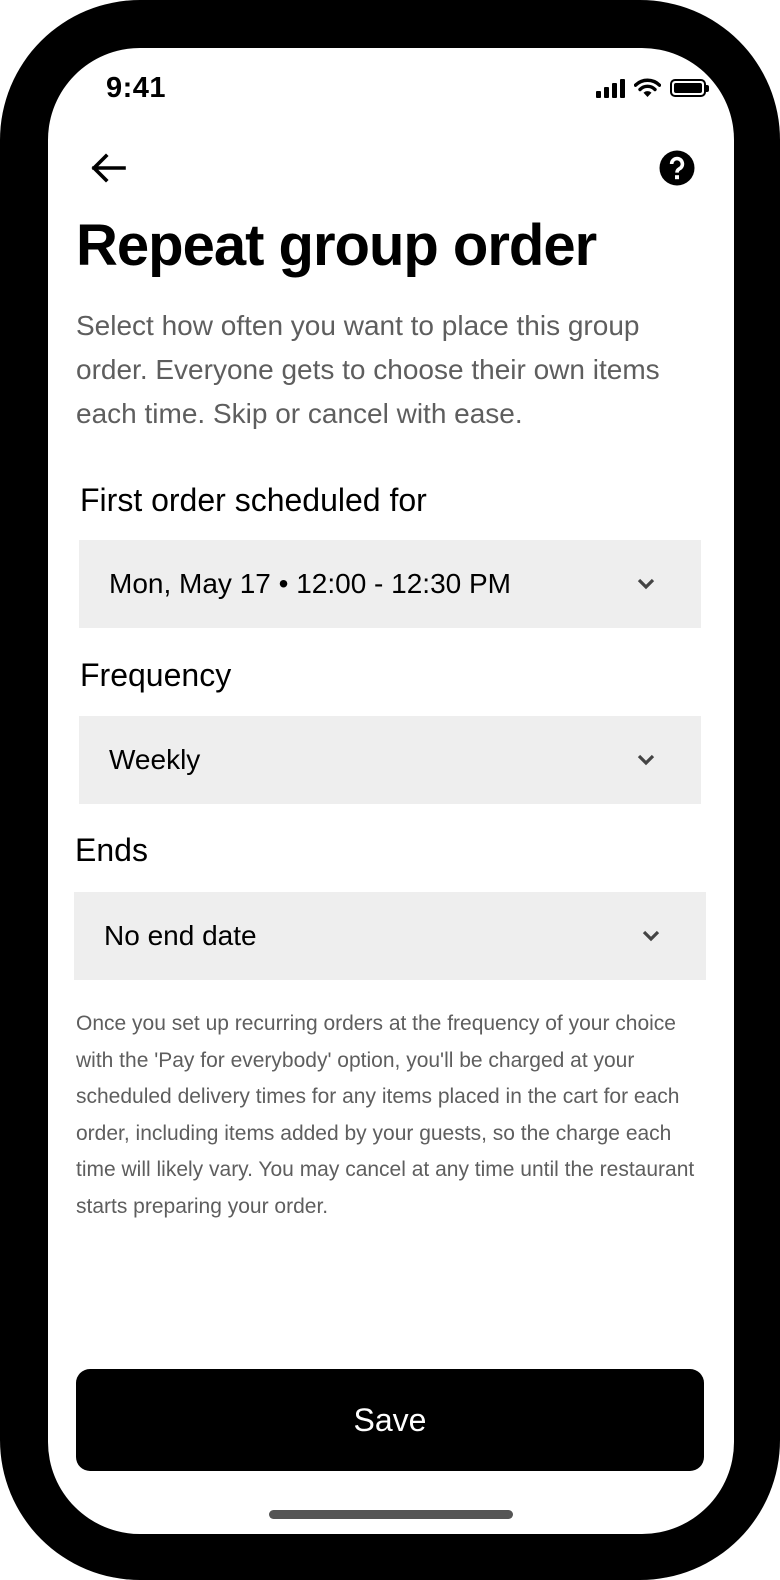  What do you see at coordinates (391, 1514) in the screenshot?
I see `home-indicator` at bounding box center [391, 1514].